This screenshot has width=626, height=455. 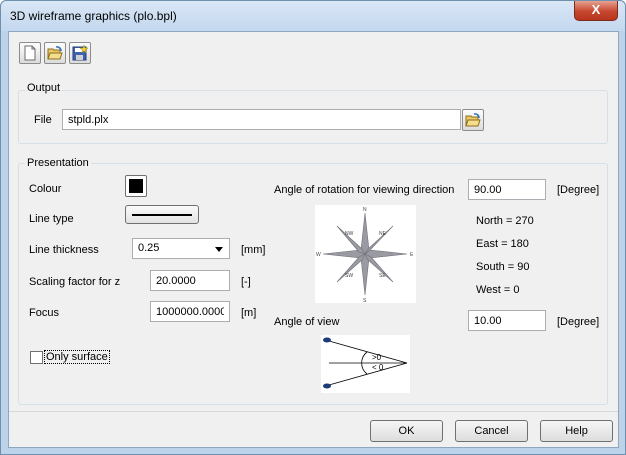 What do you see at coordinates (181, 248) in the screenshot?
I see `thickness-select: 0.25` at bounding box center [181, 248].